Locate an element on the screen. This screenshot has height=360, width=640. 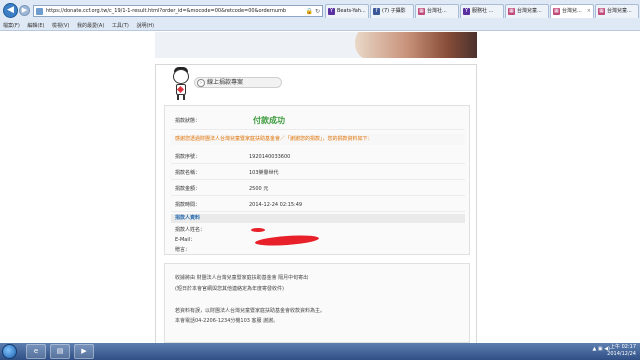
row-time: 捐款時間： 2014-12-24 02:15:49 is located at coordinates (318, 205).